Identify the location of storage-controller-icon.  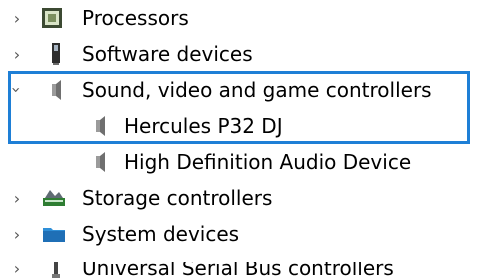
(54, 198).